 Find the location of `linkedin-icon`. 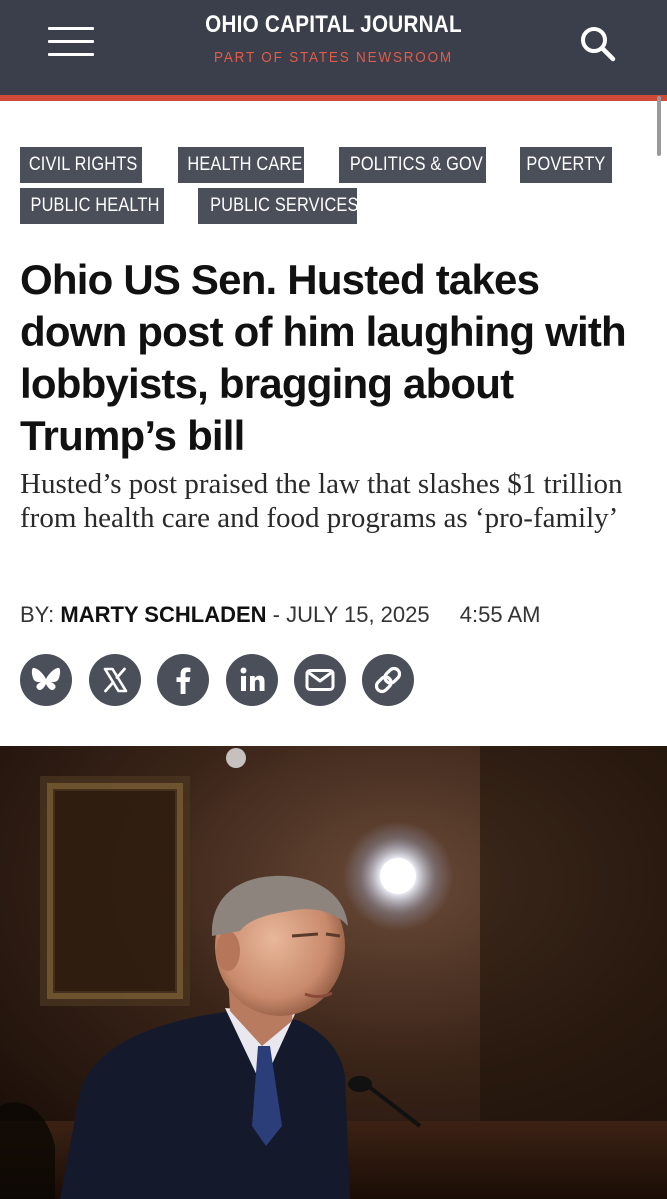

linkedin-icon is located at coordinates (252, 680).